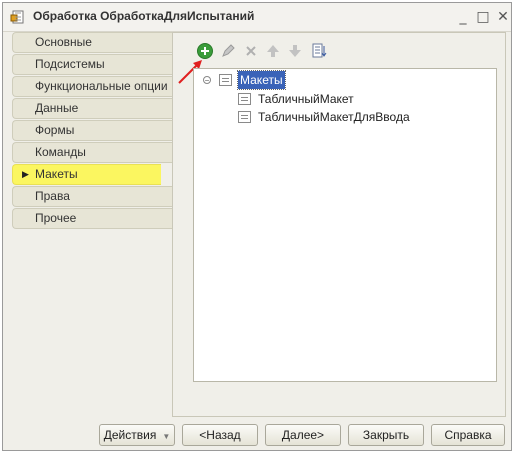 This screenshot has width=516, height=455. Describe the element at coordinates (273, 51) in the screenshot. I see `move-up-icon` at that location.